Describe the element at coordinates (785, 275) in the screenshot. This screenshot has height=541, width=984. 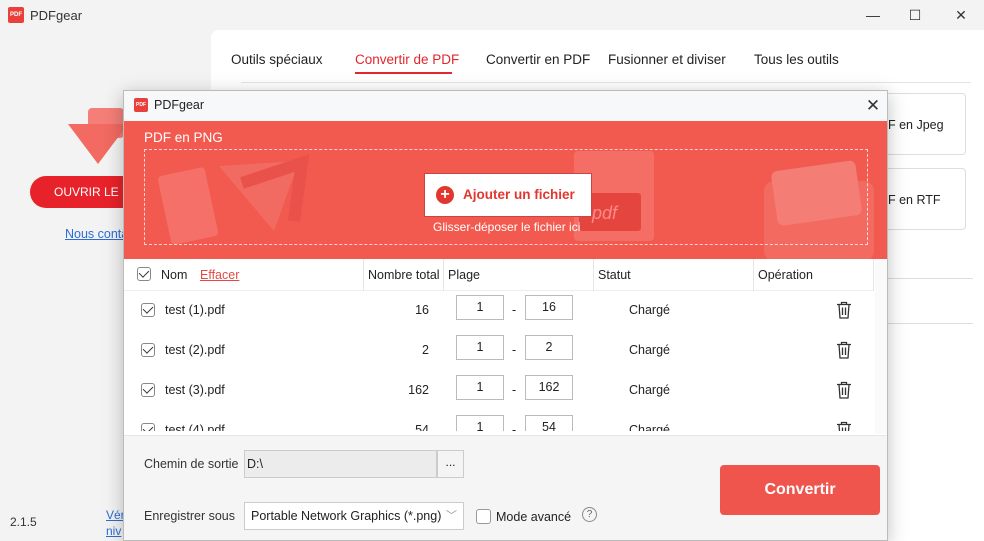
I see `column-operation: Opération` at that location.